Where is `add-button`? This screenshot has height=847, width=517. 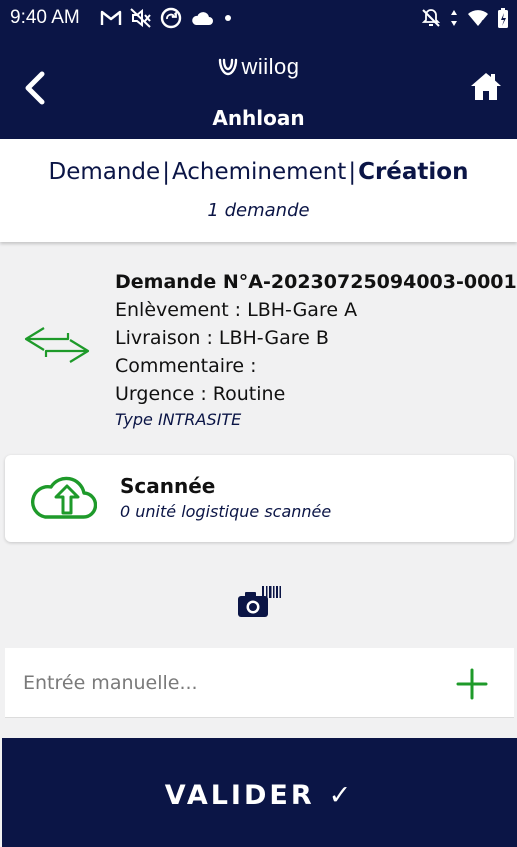
add-button is located at coordinates (472, 684).